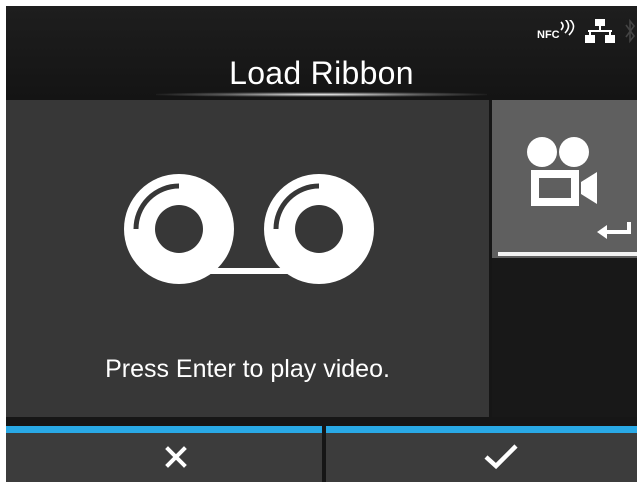  What do you see at coordinates (321, 94) in the screenshot?
I see `title-underline-glow` at bounding box center [321, 94].